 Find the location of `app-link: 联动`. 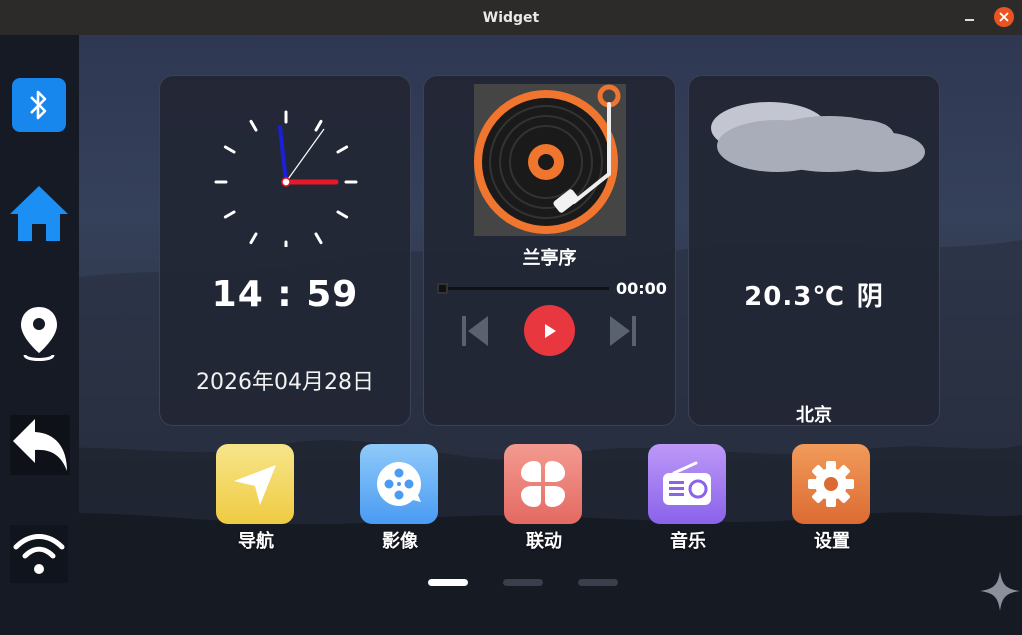

app-link: 联动 is located at coordinates (544, 498).